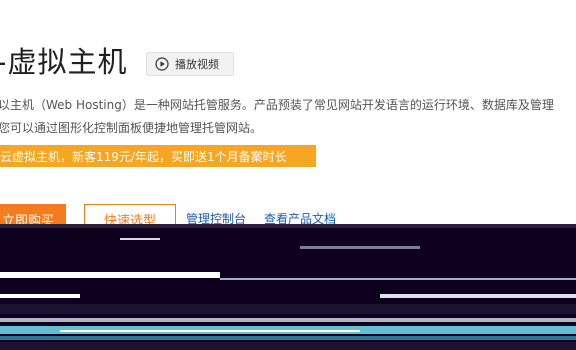  Describe the element at coordinates (64, 62) in the screenshot. I see `page-title: -虚拟主机` at that location.